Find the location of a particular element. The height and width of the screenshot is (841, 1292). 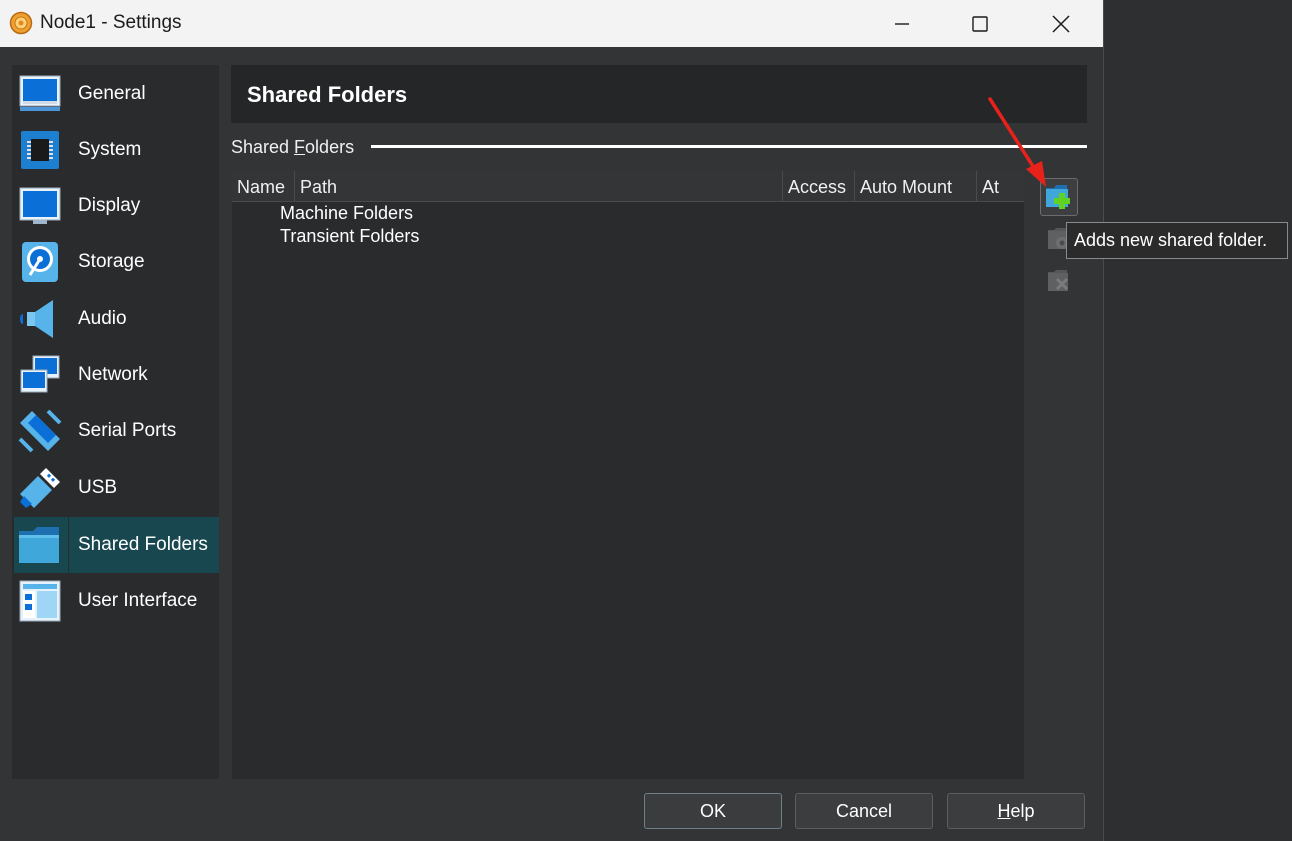

sidebar-item-general: General is located at coordinates (115, 94).